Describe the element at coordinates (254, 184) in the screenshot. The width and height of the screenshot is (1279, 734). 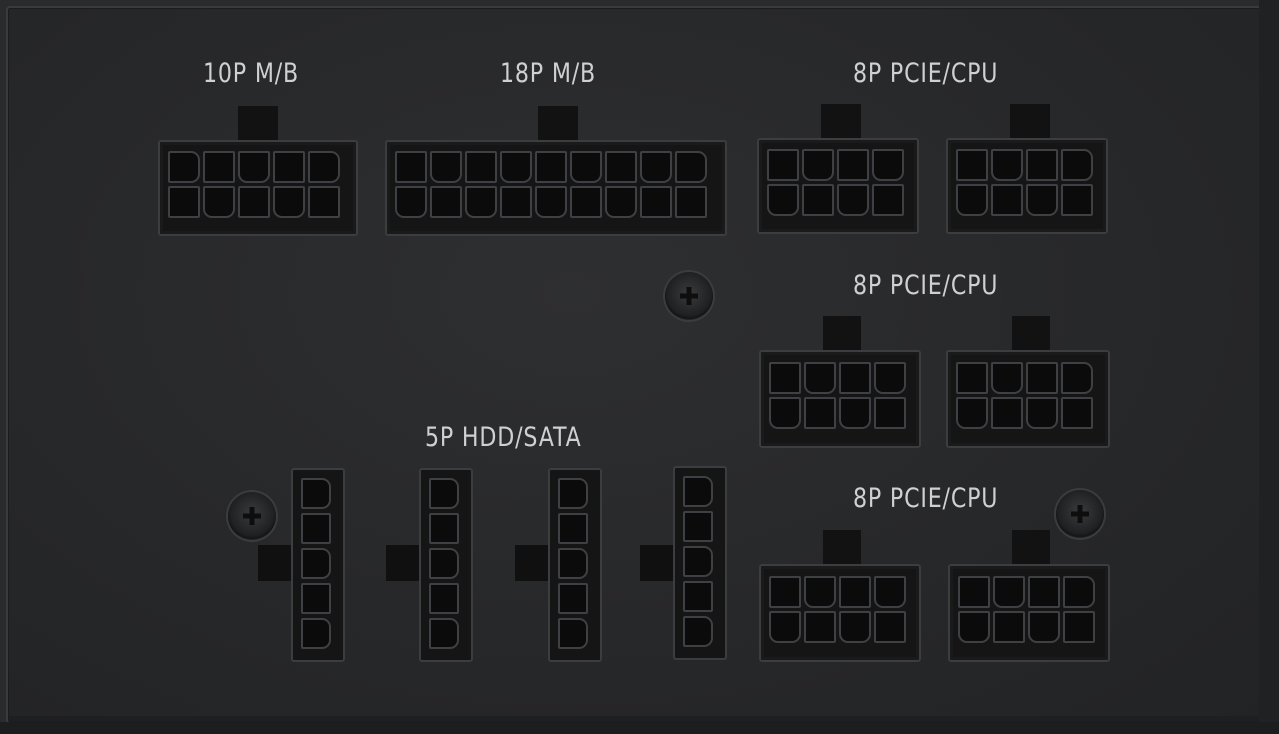
I see `pin-grid-10p` at that location.